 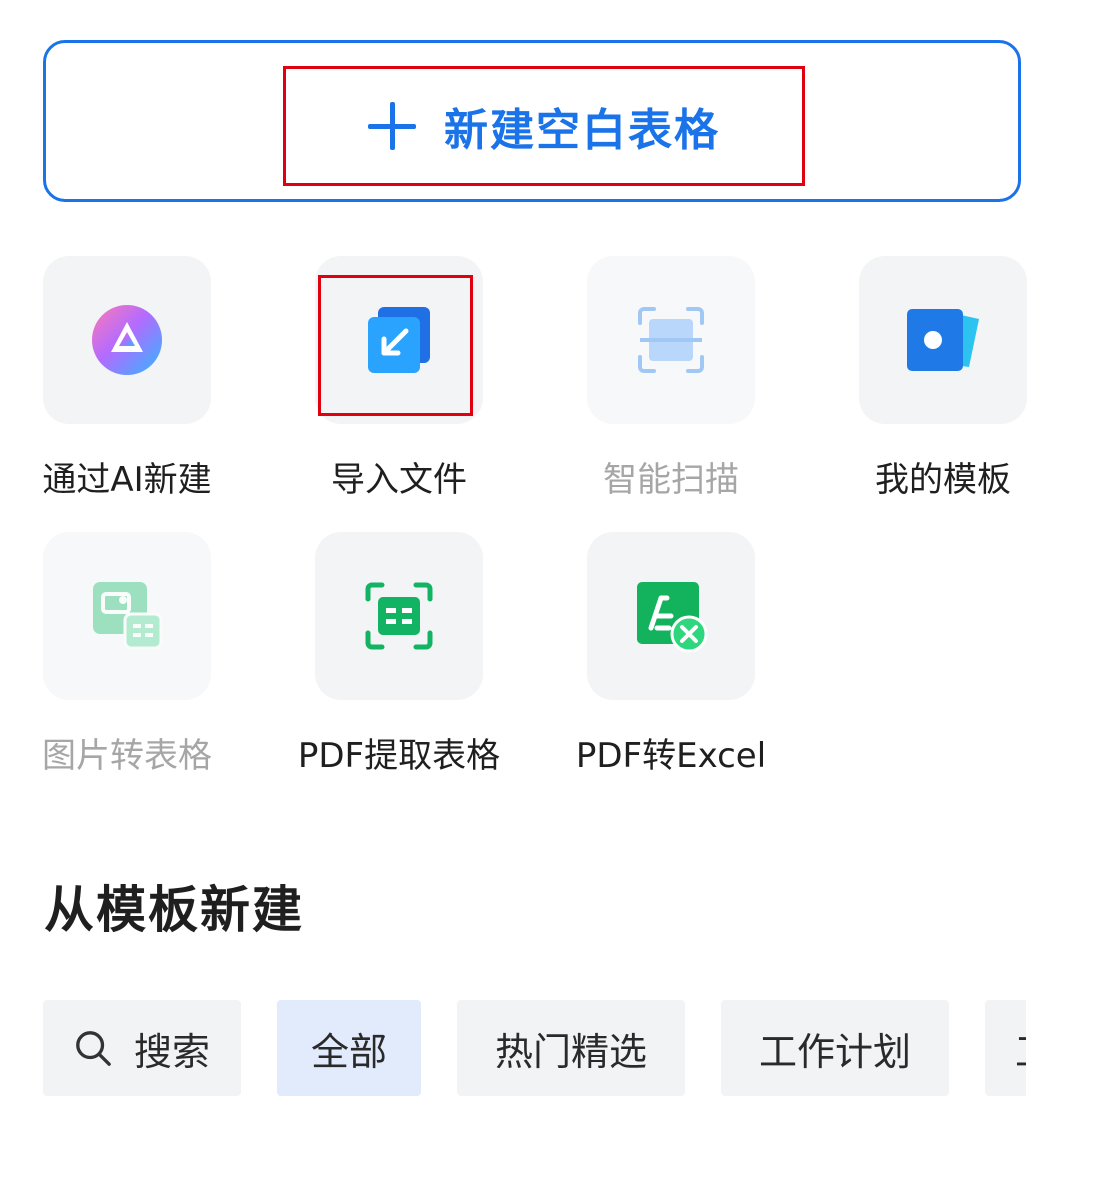 I want to click on new-blank-sheet-label: 新建空白表格, so click(x=582, y=130).